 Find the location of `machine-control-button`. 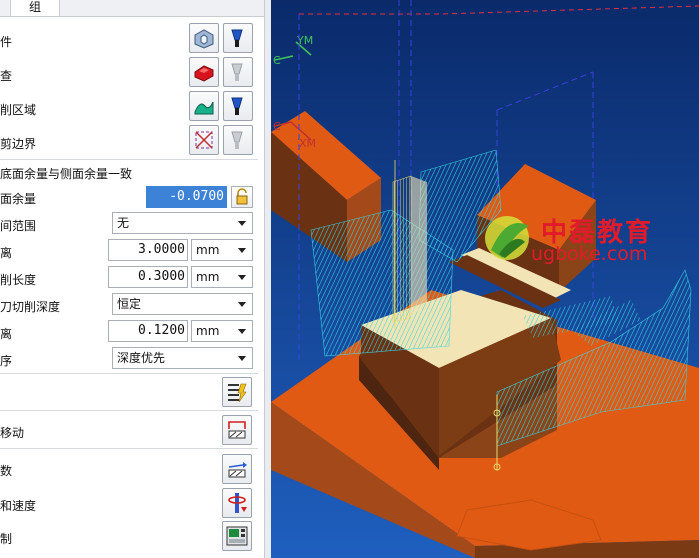

machine-control-button is located at coordinates (237, 536).